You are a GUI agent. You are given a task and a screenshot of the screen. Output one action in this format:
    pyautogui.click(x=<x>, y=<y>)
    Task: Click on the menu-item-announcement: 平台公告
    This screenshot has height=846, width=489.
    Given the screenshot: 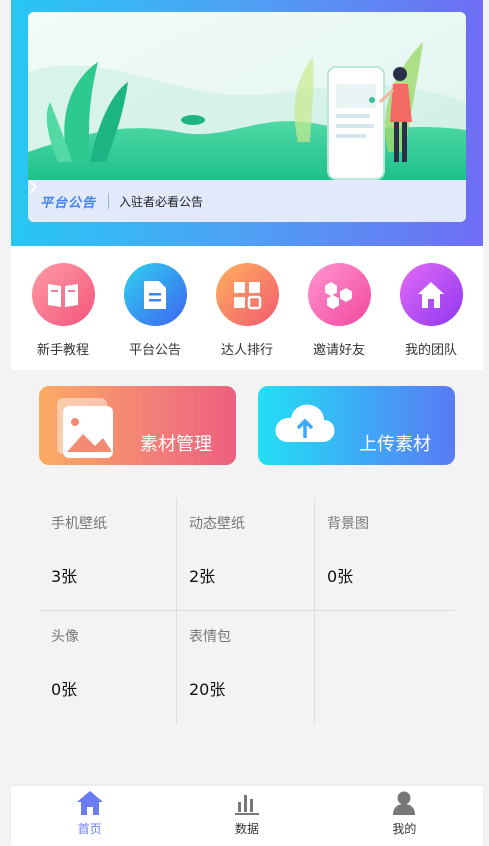 What is the action you would take?
    pyautogui.click(x=155, y=308)
    